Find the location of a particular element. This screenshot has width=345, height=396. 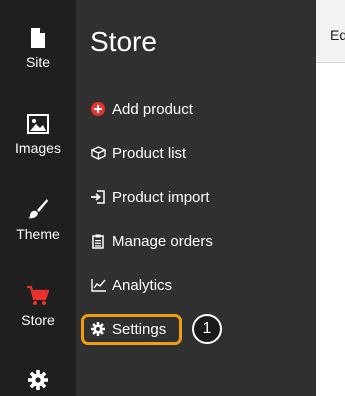

rail-item-site: Site is located at coordinates (38, 49).